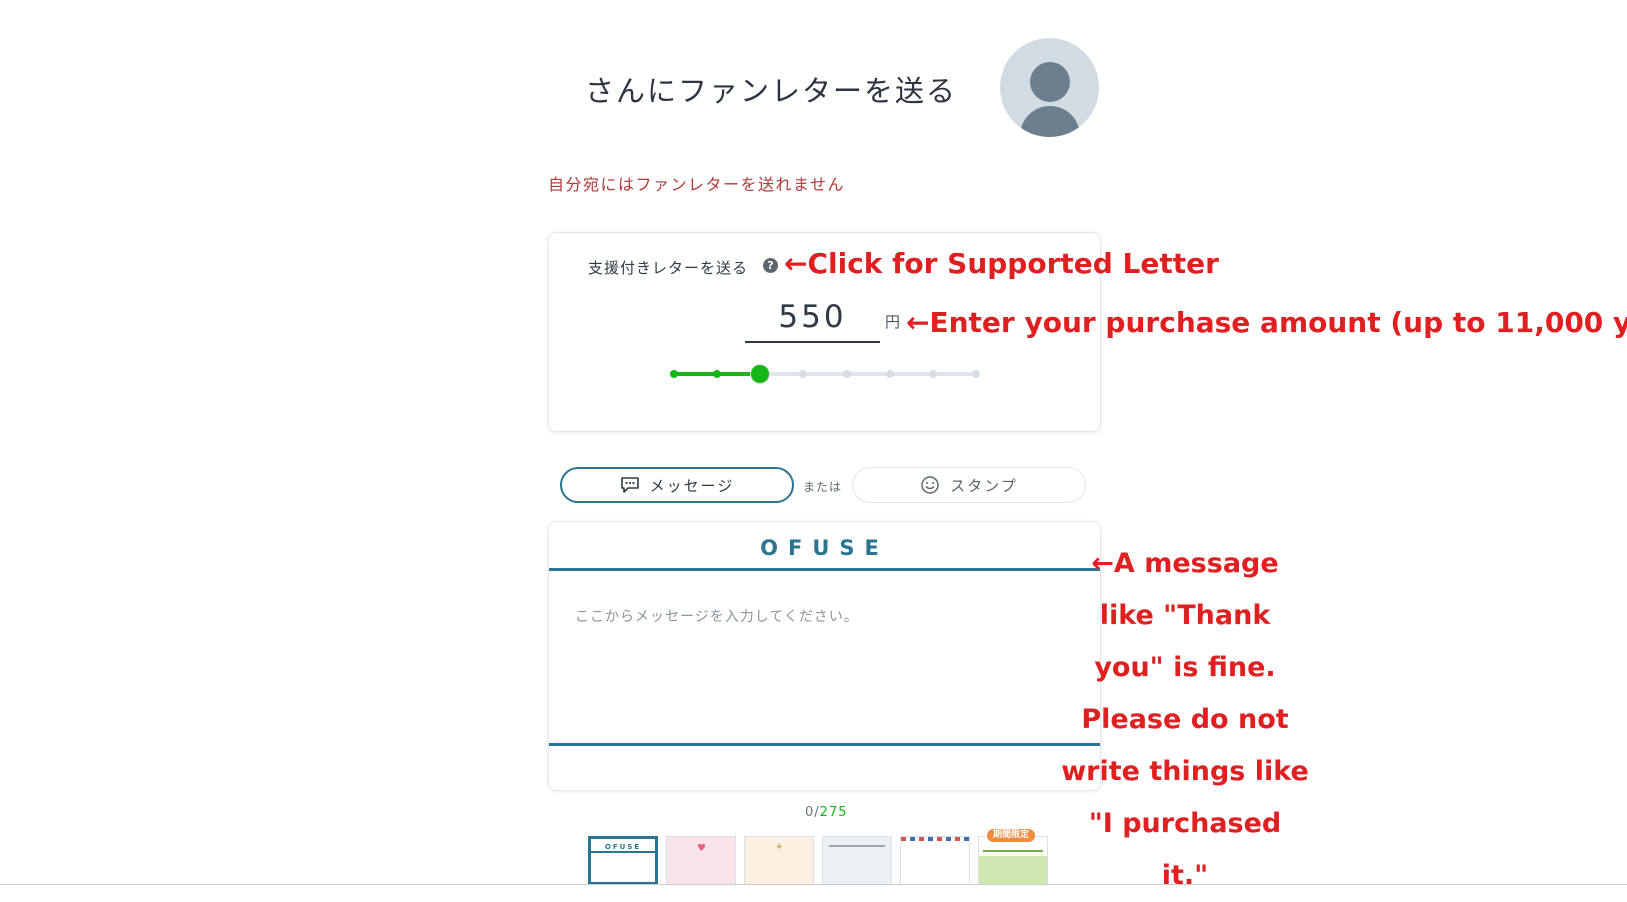 The height and width of the screenshot is (902, 1627). Describe the element at coordinates (771, 91) in the screenshot. I see `page-title: さんにファンレターを送る` at that location.